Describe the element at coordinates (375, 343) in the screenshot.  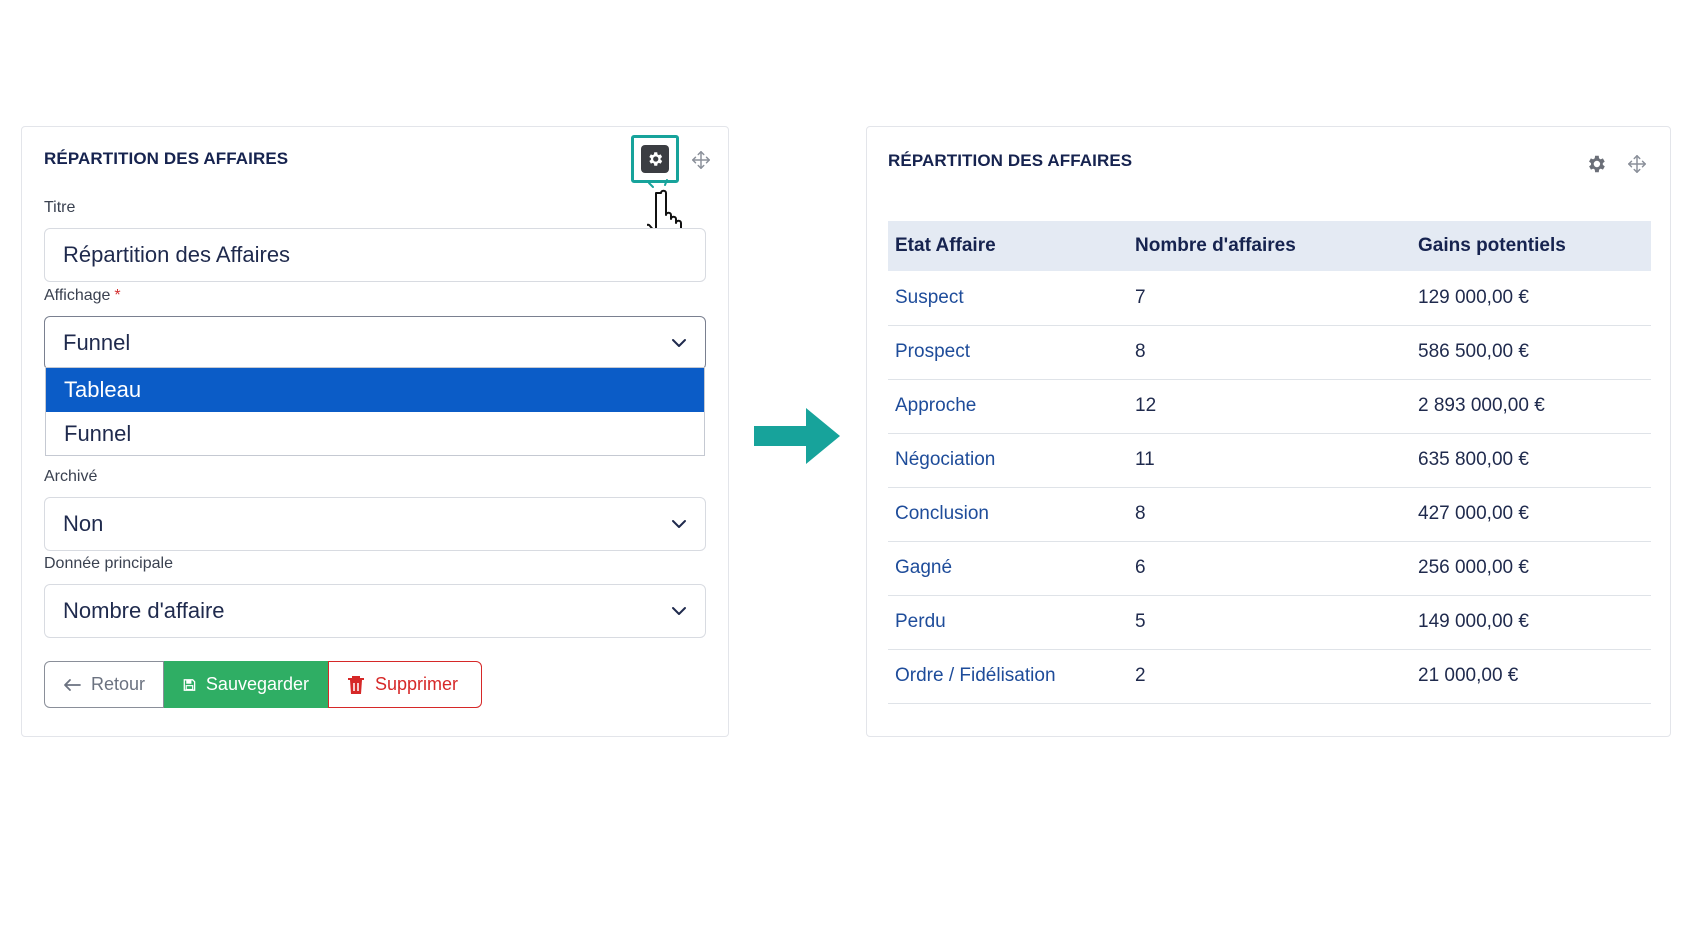
I see `affichage-select: Funnel` at that location.